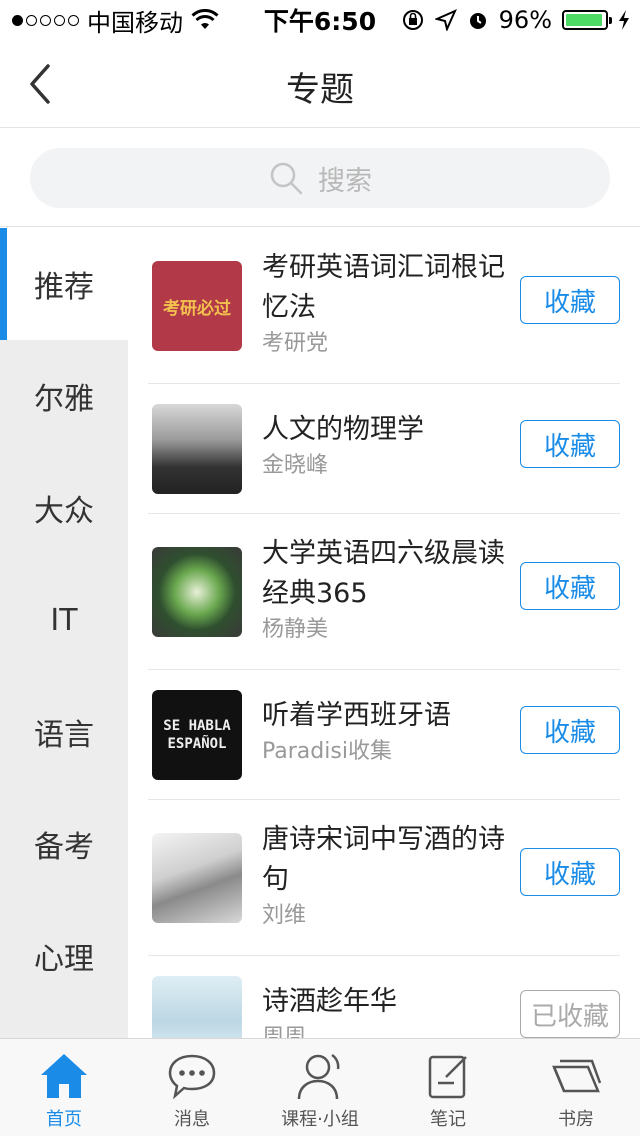 This screenshot has width=640, height=1136. I want to click on tab-library: 书房, so click(576, 1087).